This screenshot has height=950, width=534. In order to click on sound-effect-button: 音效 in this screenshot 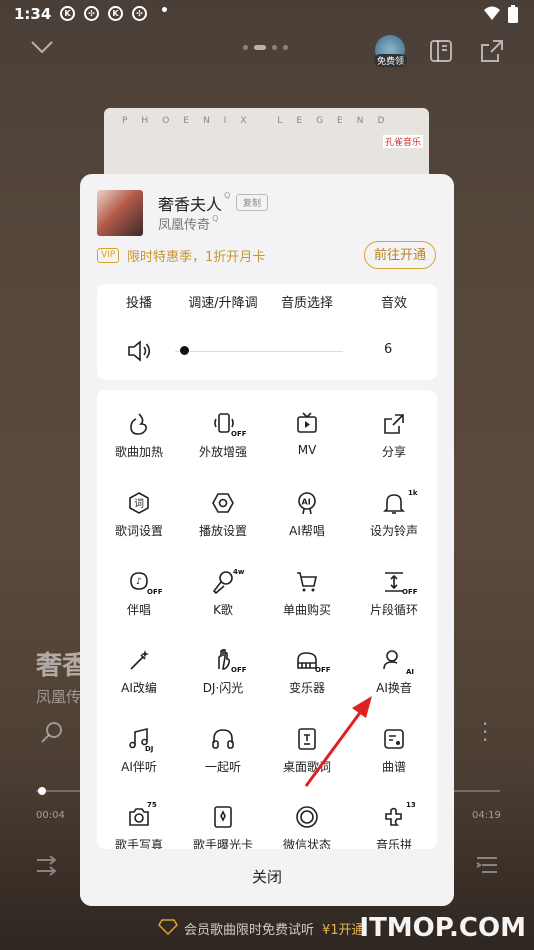, I will do `click(394, 301)`.